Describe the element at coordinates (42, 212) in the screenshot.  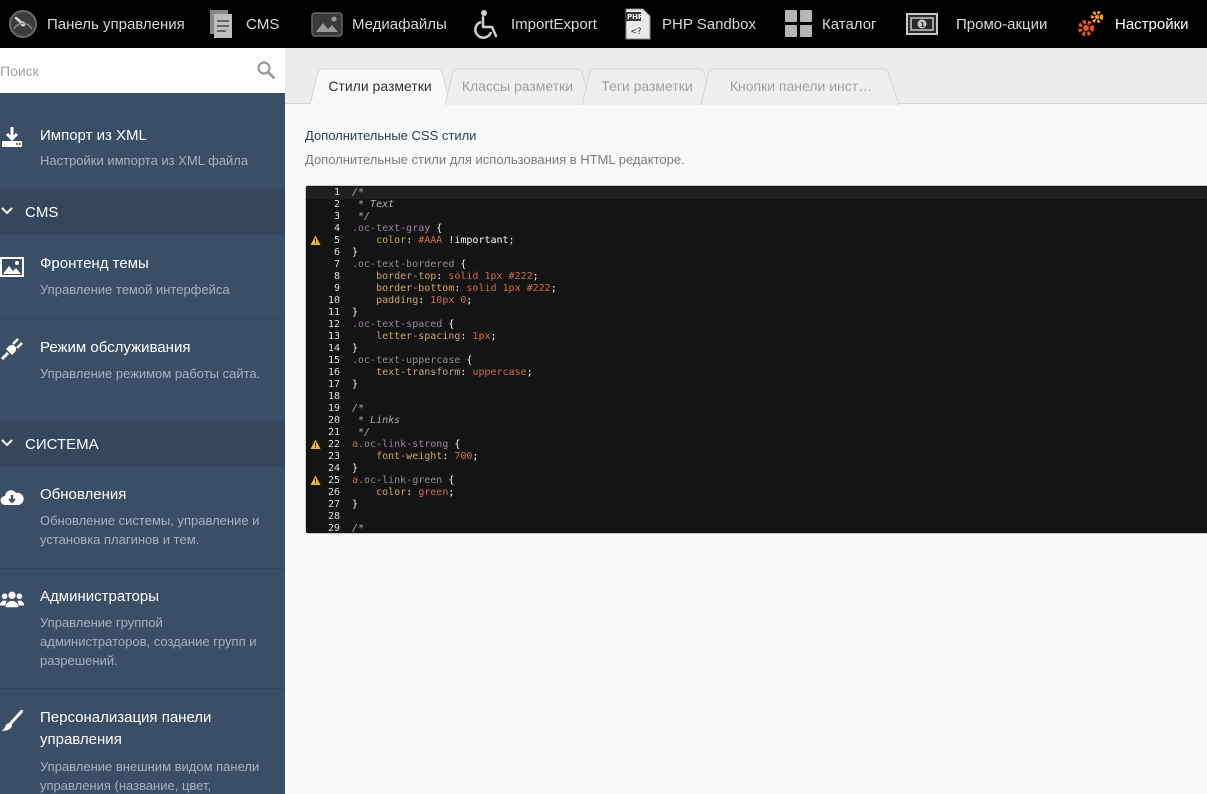
I see `section-label: CMS` at that location.